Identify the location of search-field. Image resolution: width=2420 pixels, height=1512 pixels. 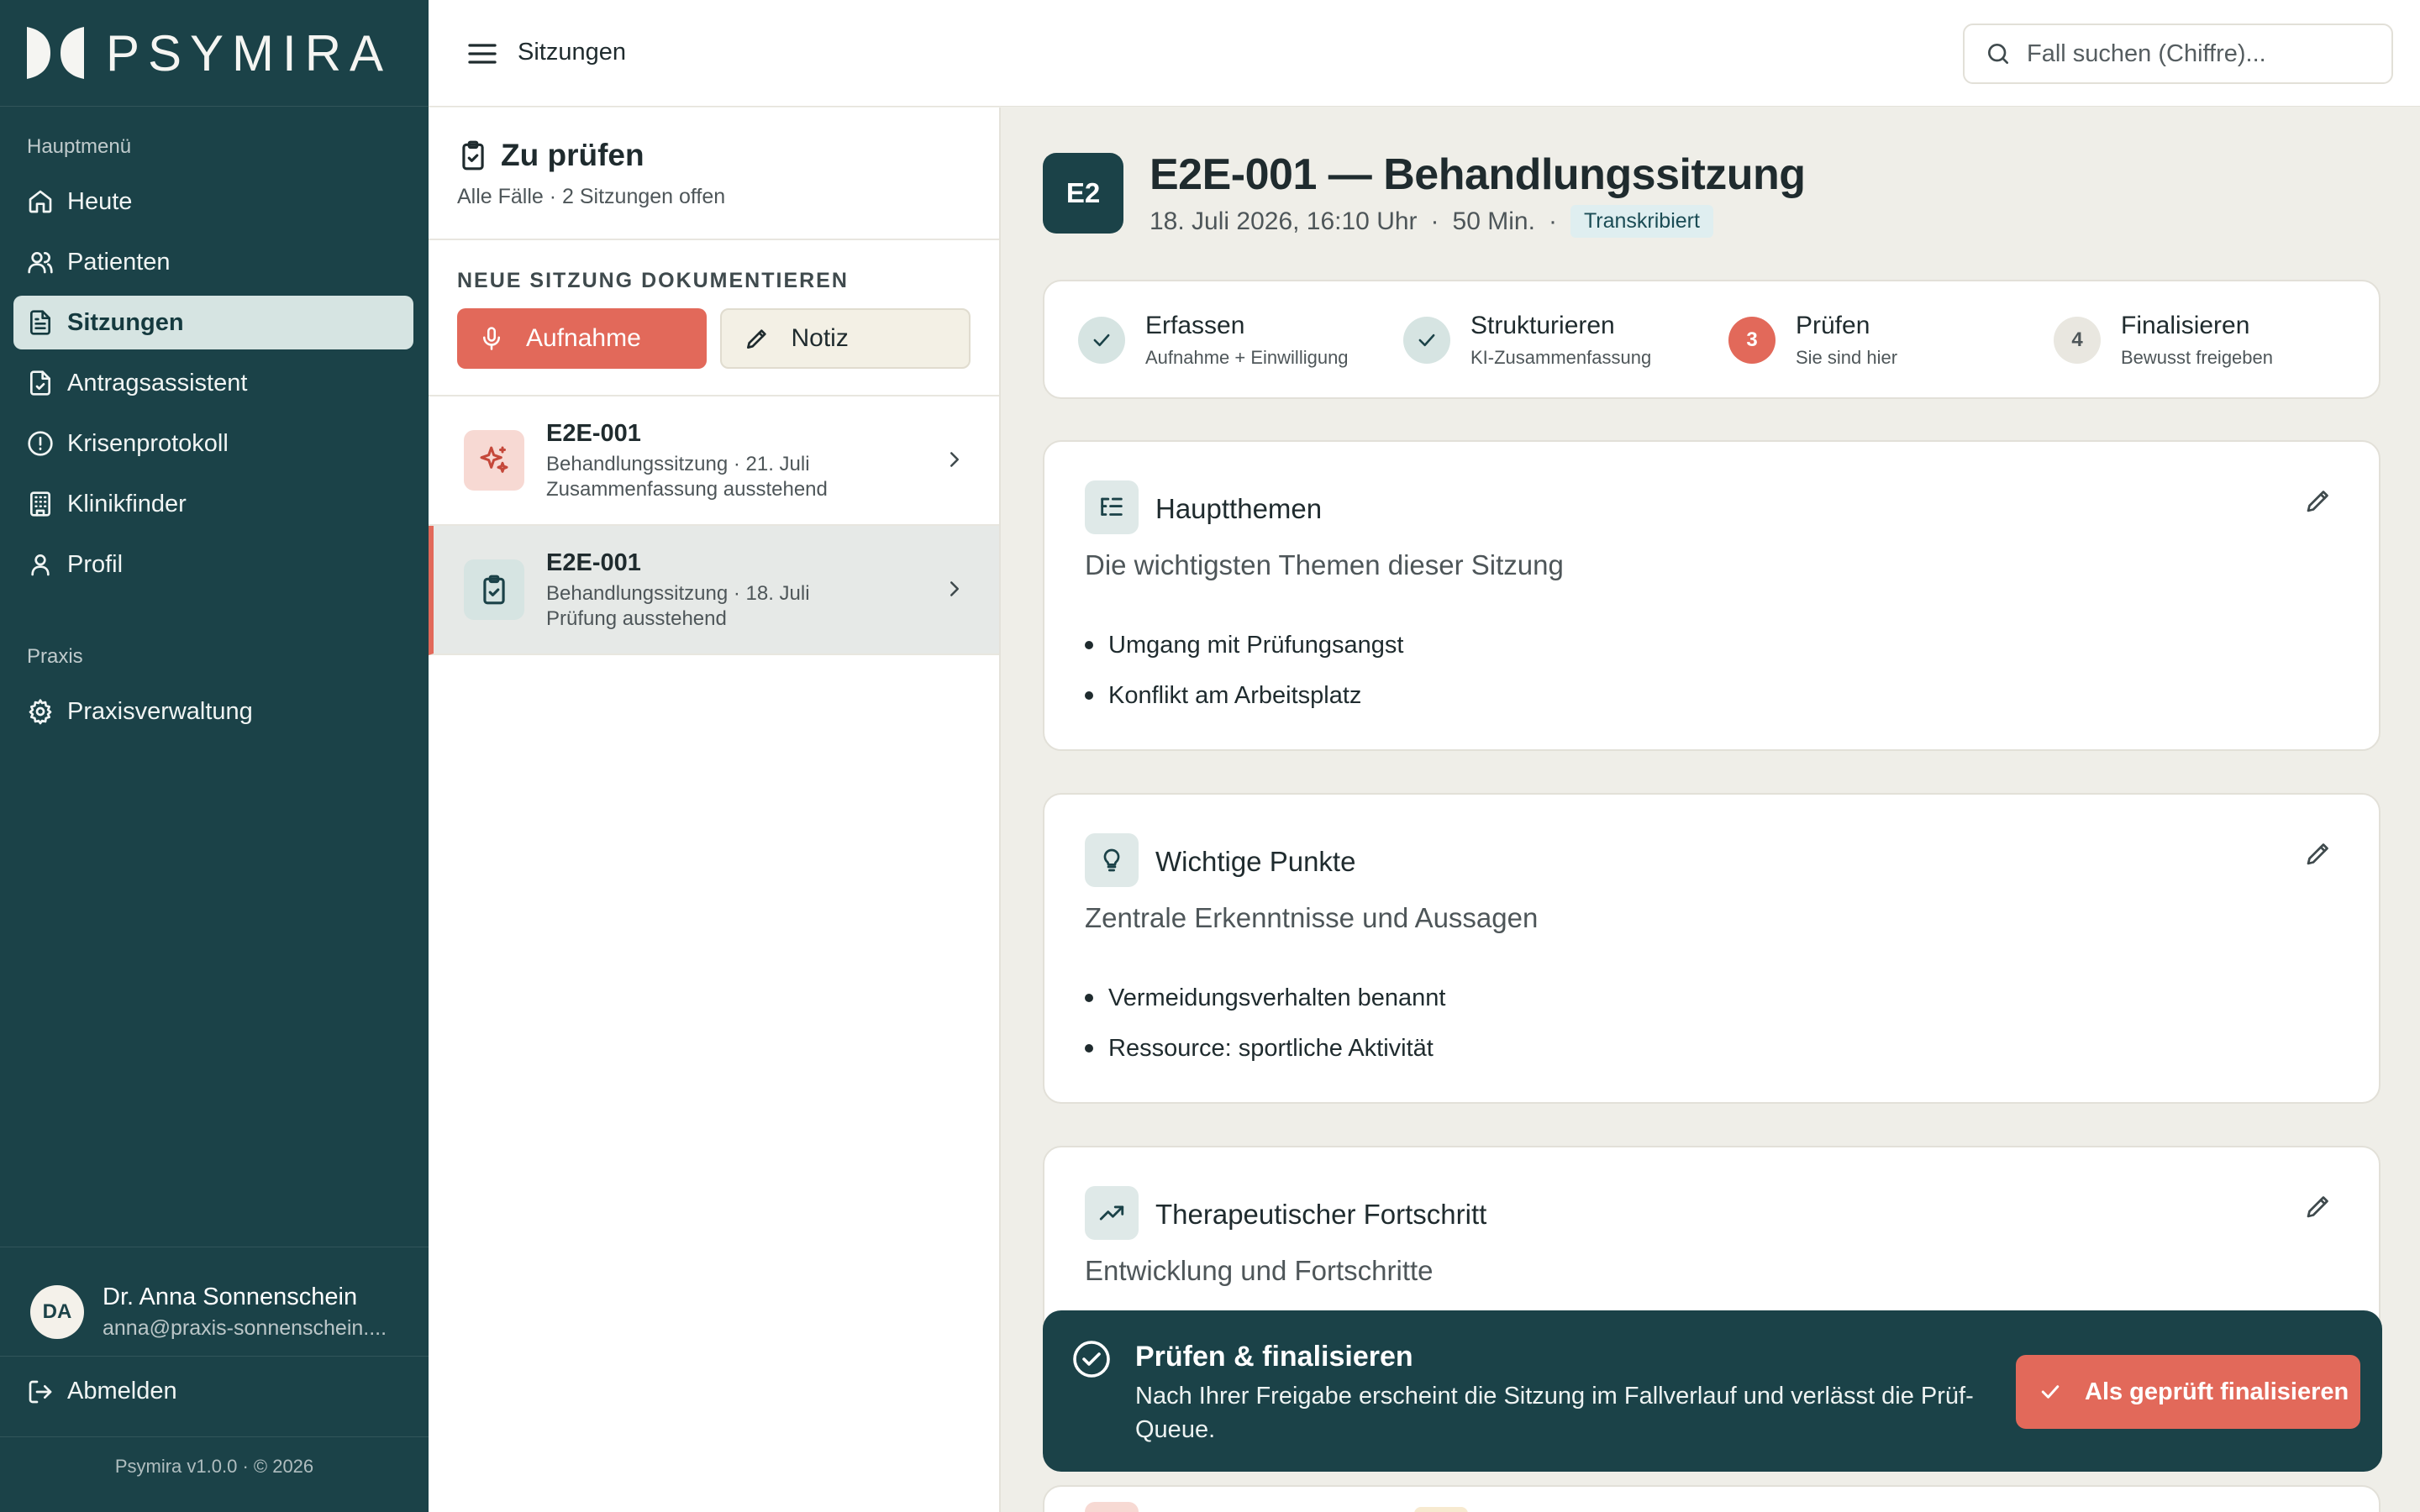
(2178, 54).